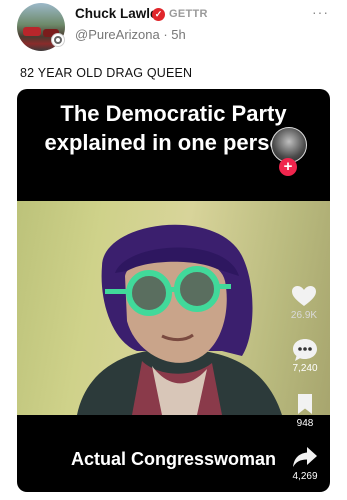 This screenshot has width=347, height=500. I want to click on share-arrow-icon, so click(305, 457).